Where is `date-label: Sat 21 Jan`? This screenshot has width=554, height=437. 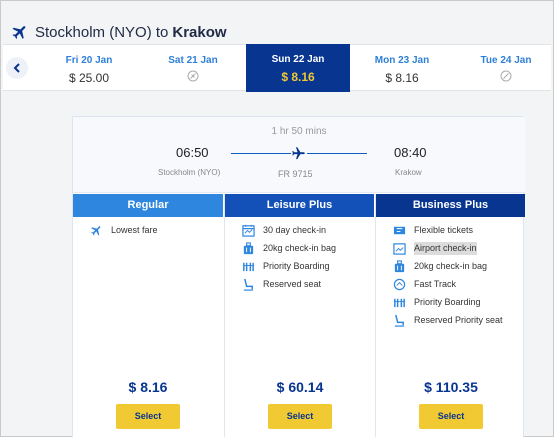
date-label: Sat 21 Jan is located at coordinates (193, 60).